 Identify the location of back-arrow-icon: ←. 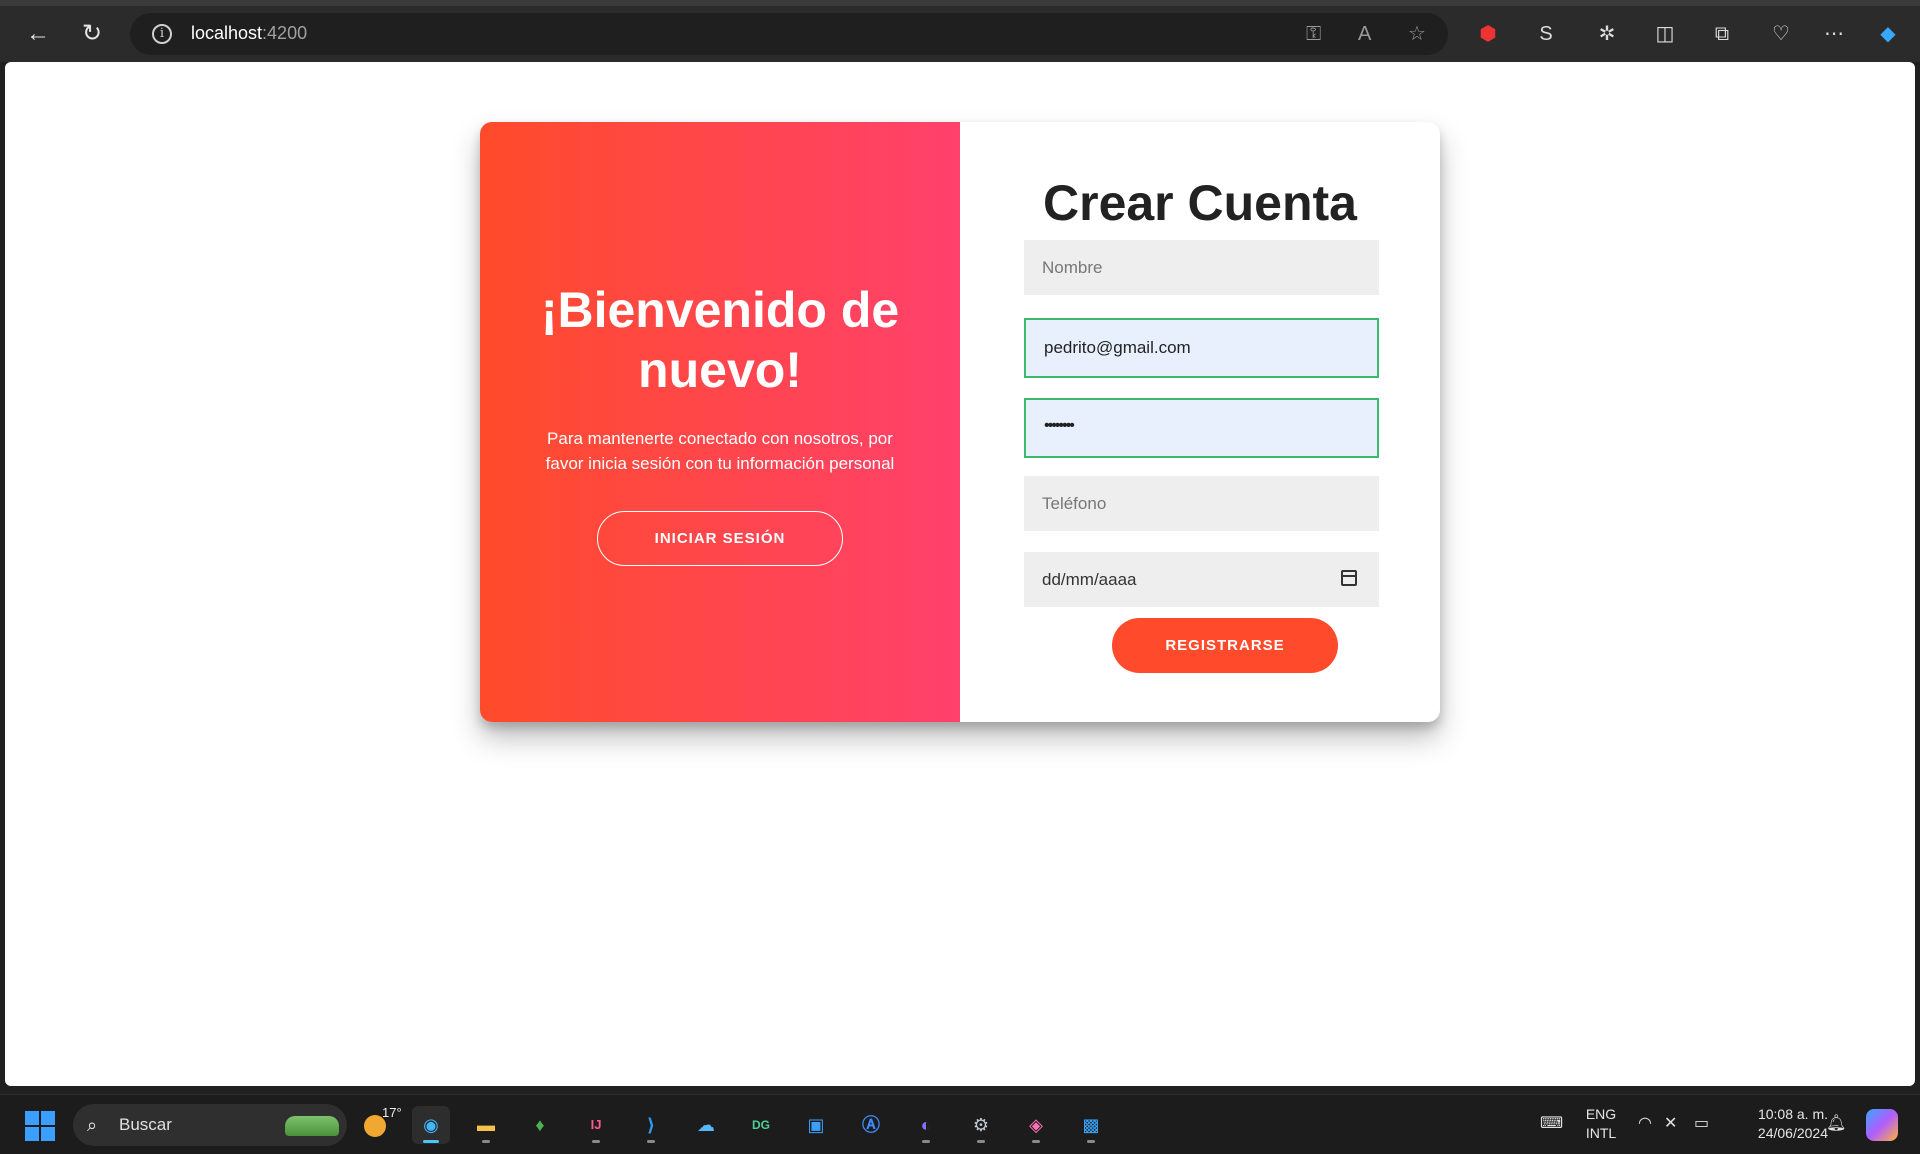
(38, 34).